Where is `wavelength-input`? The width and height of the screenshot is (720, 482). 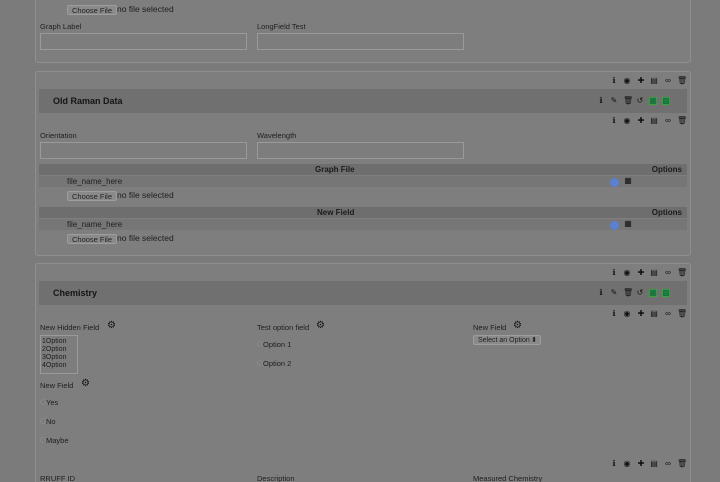
wavelength-input is located at coordinates (360, 150).